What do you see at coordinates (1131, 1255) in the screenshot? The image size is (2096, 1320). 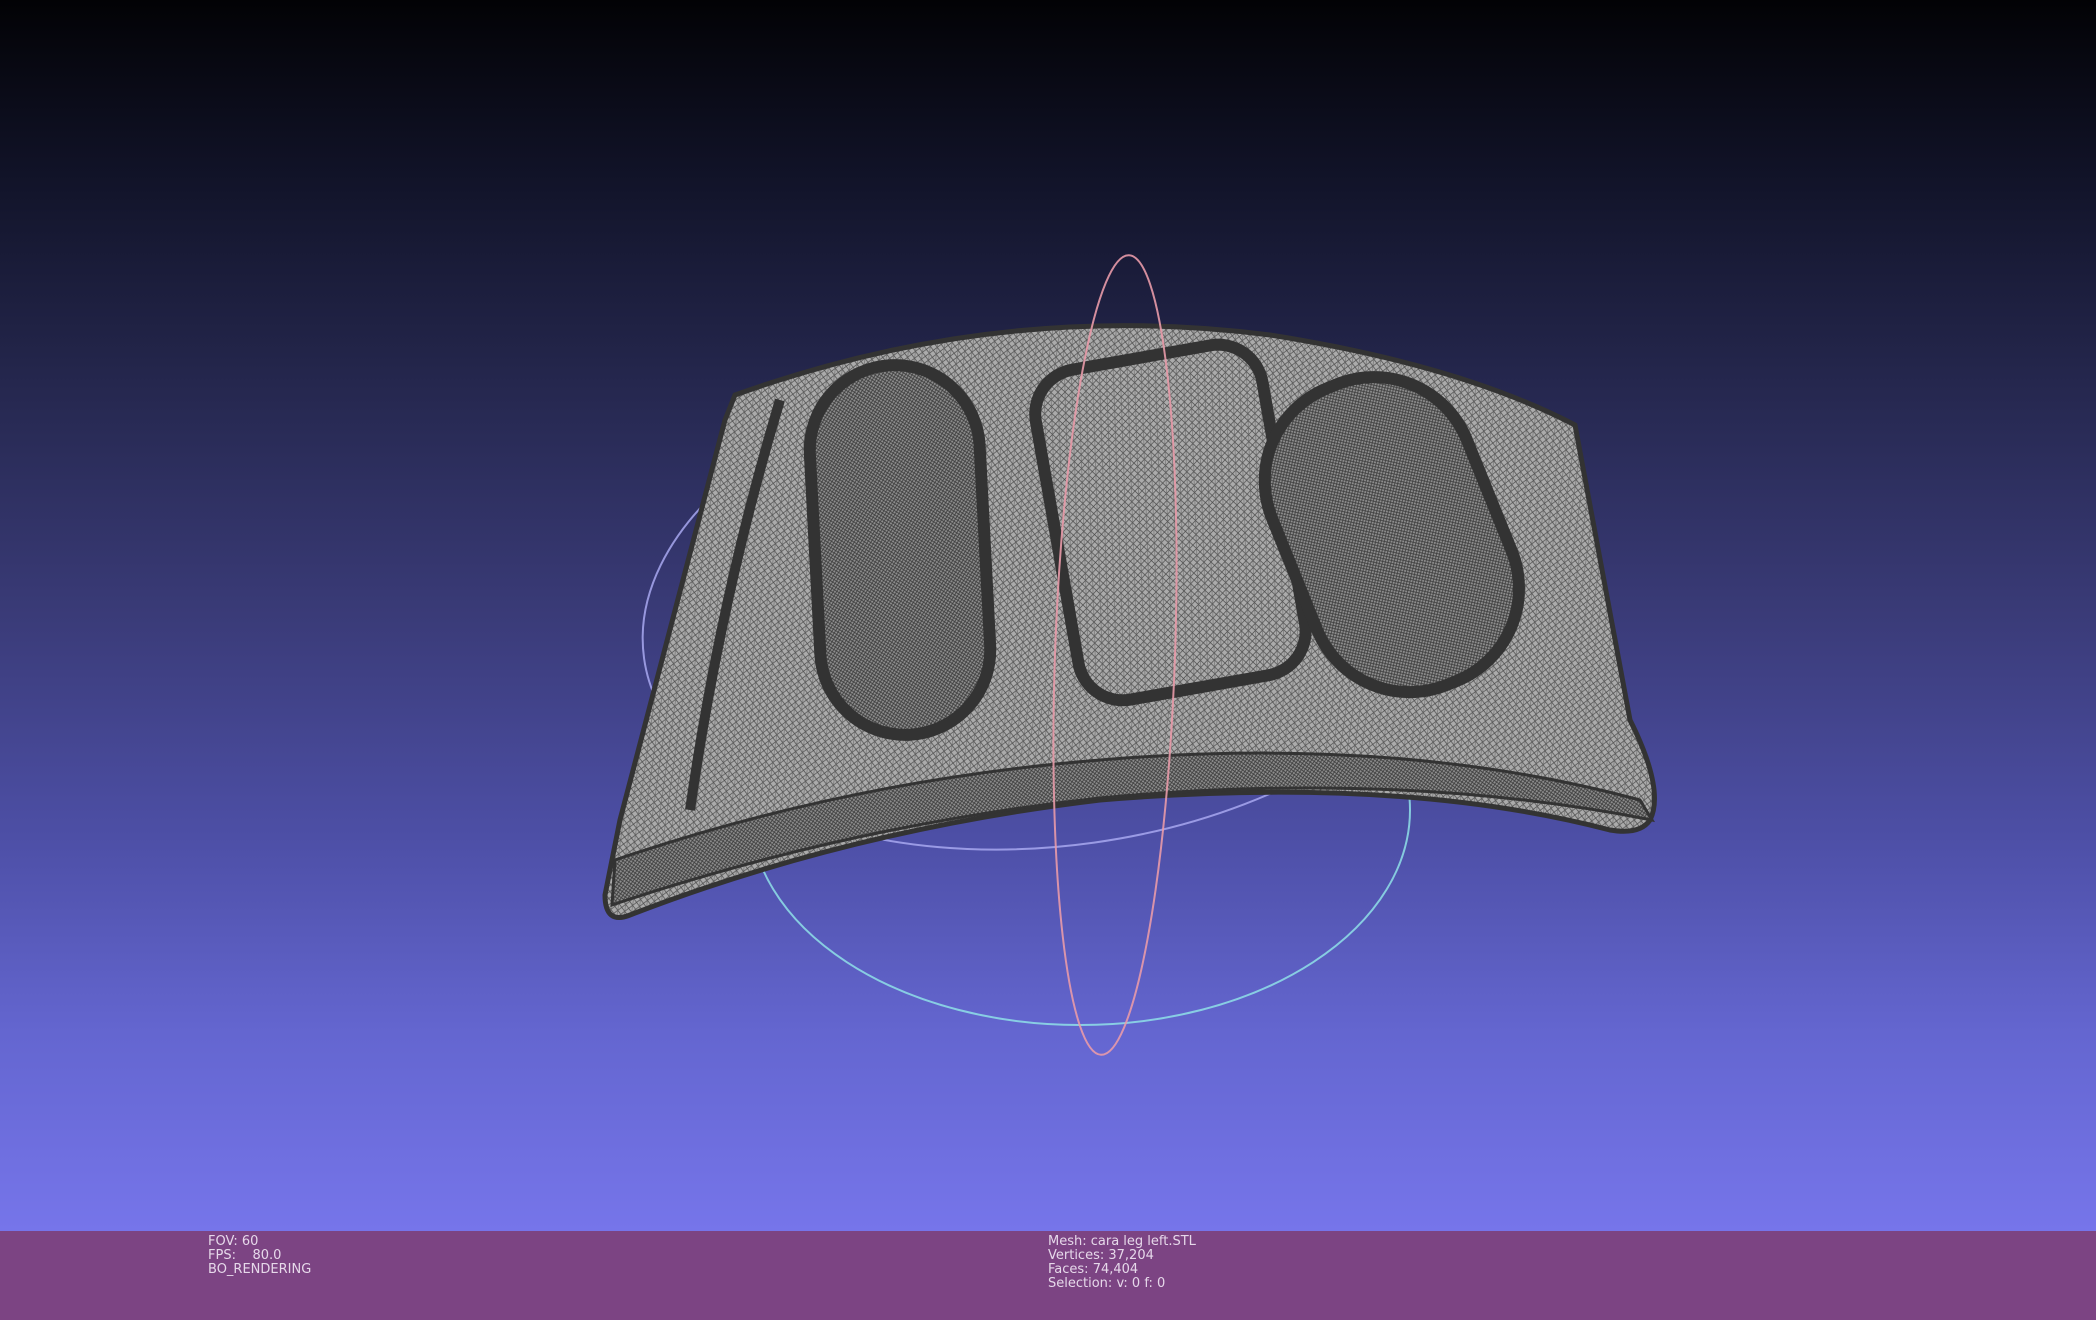 I see `vertices-count: 37,204` at bounding box center [1131, 1255].